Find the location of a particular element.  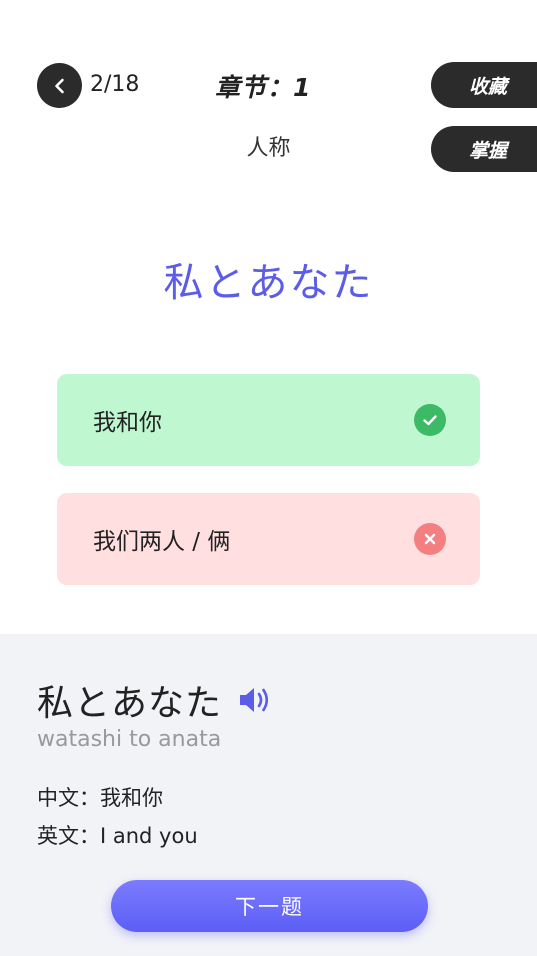

chinese-label: 中文： is located at coordinates (68, 798).